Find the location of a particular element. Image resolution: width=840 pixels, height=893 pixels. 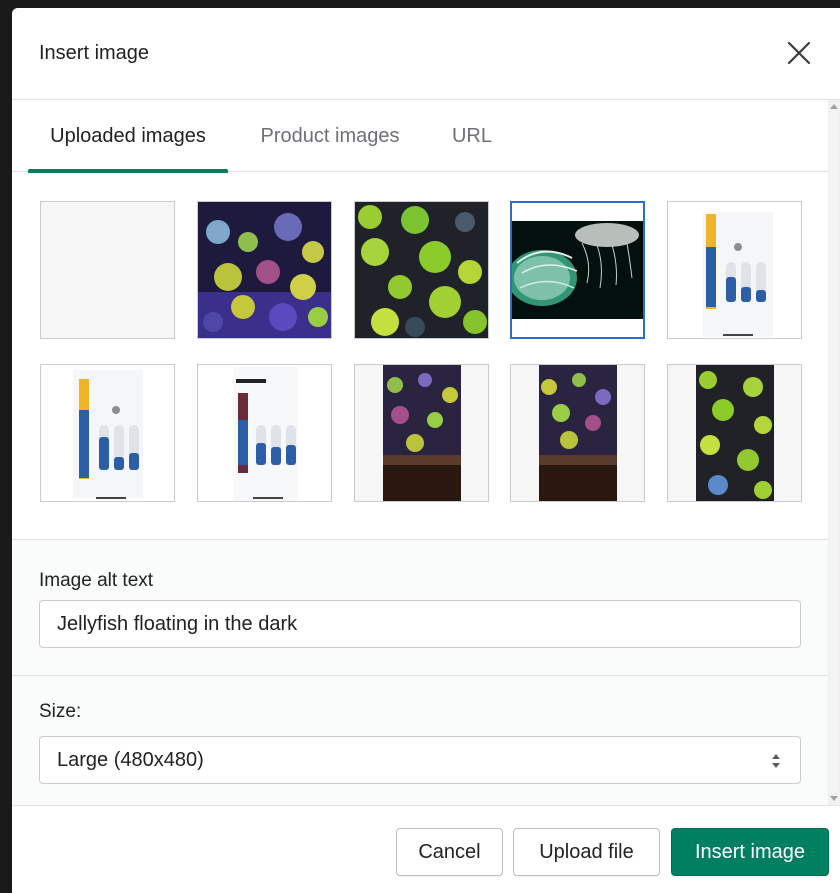

image-thumb-blank is located at coordinates (107, 270).